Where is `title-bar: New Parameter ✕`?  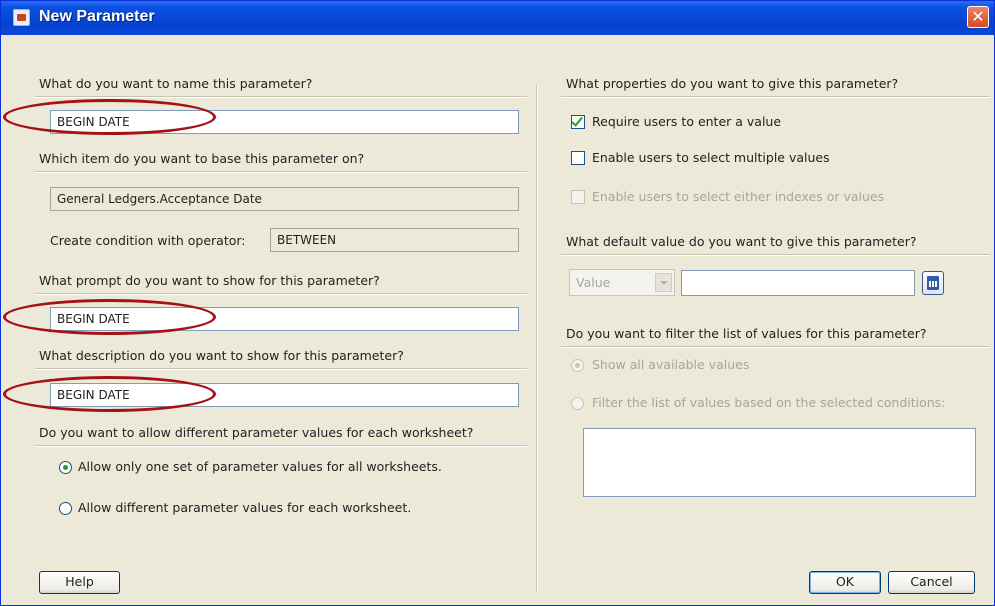 title-bar: New Parameter ✕ is located at coordinates (497, 18).